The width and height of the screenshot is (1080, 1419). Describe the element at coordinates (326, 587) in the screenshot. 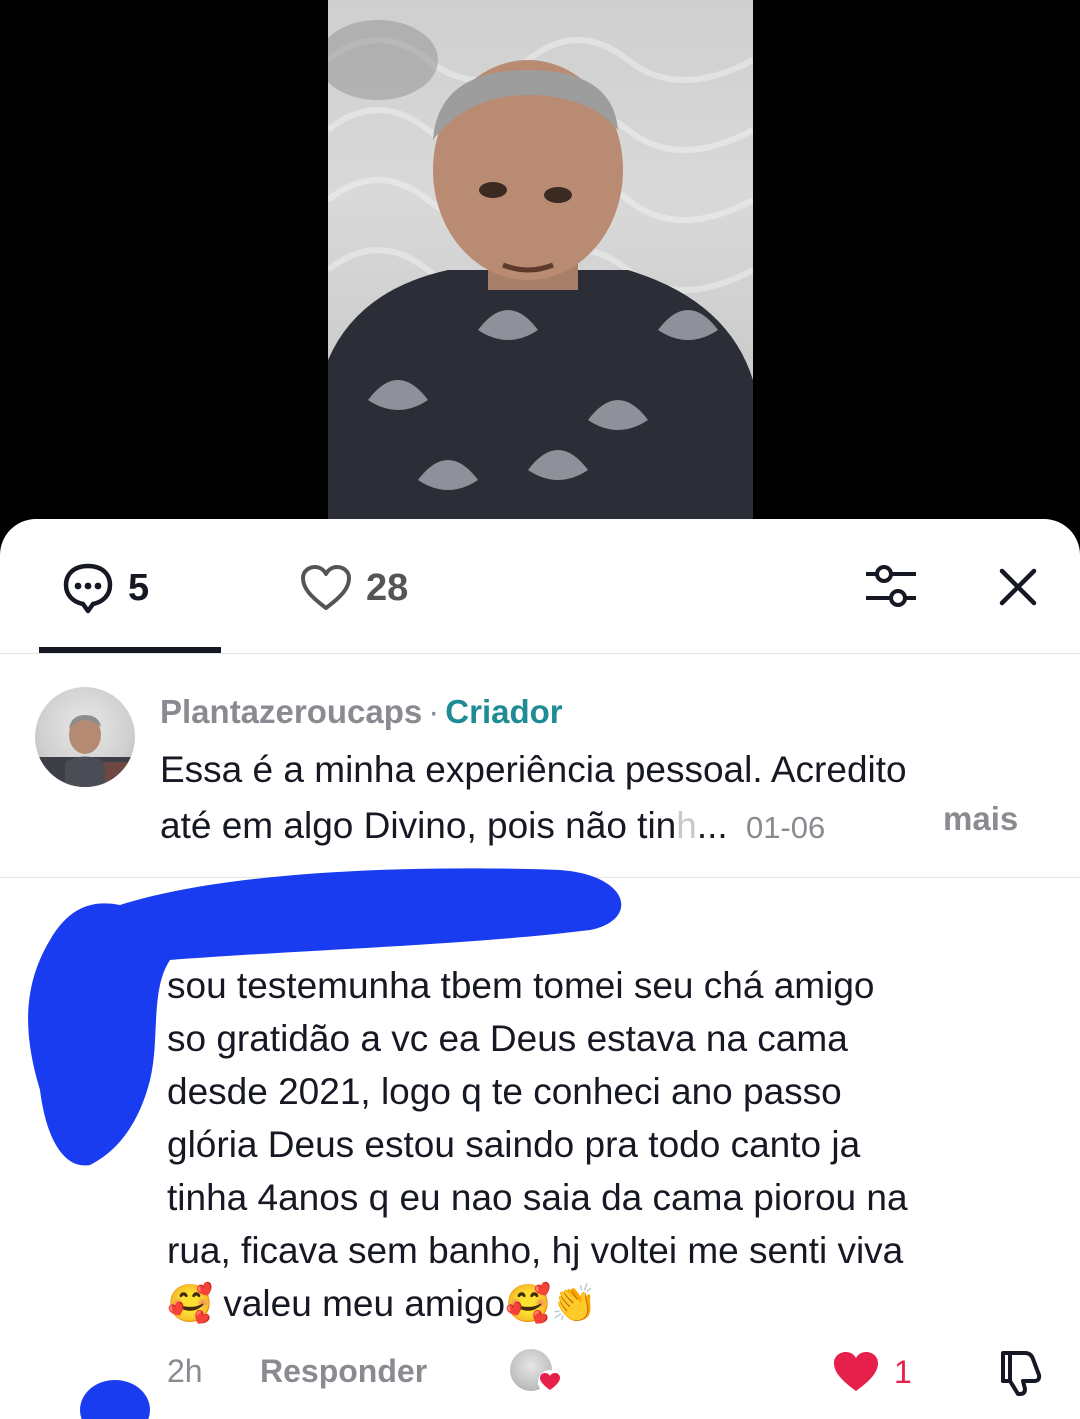

I see `heart-outline-icon` at that location.